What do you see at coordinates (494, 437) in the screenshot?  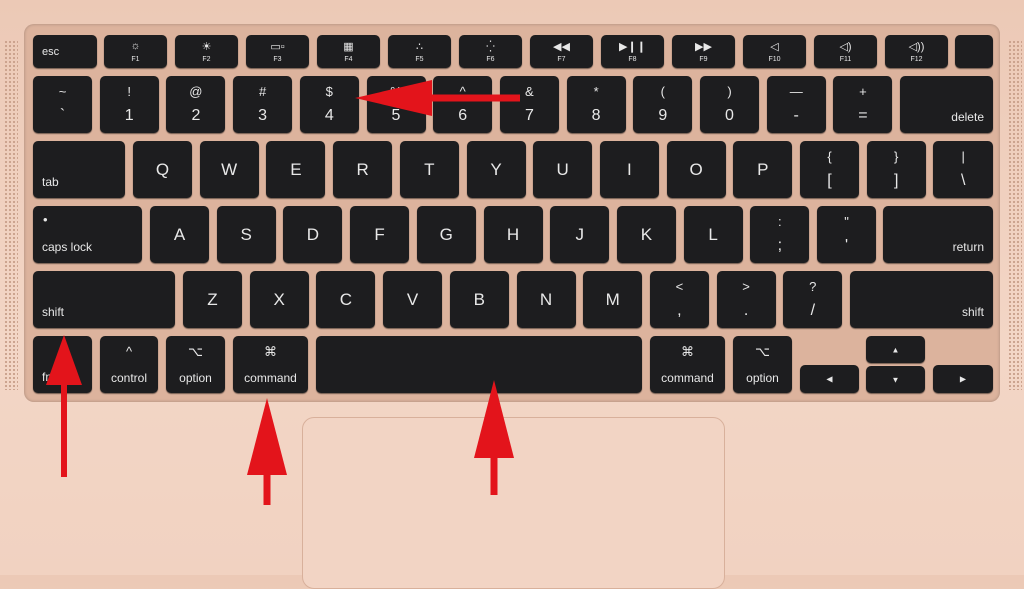 I see `red-arrow-up-pointing-to-space` at bounding box center [494, 437].